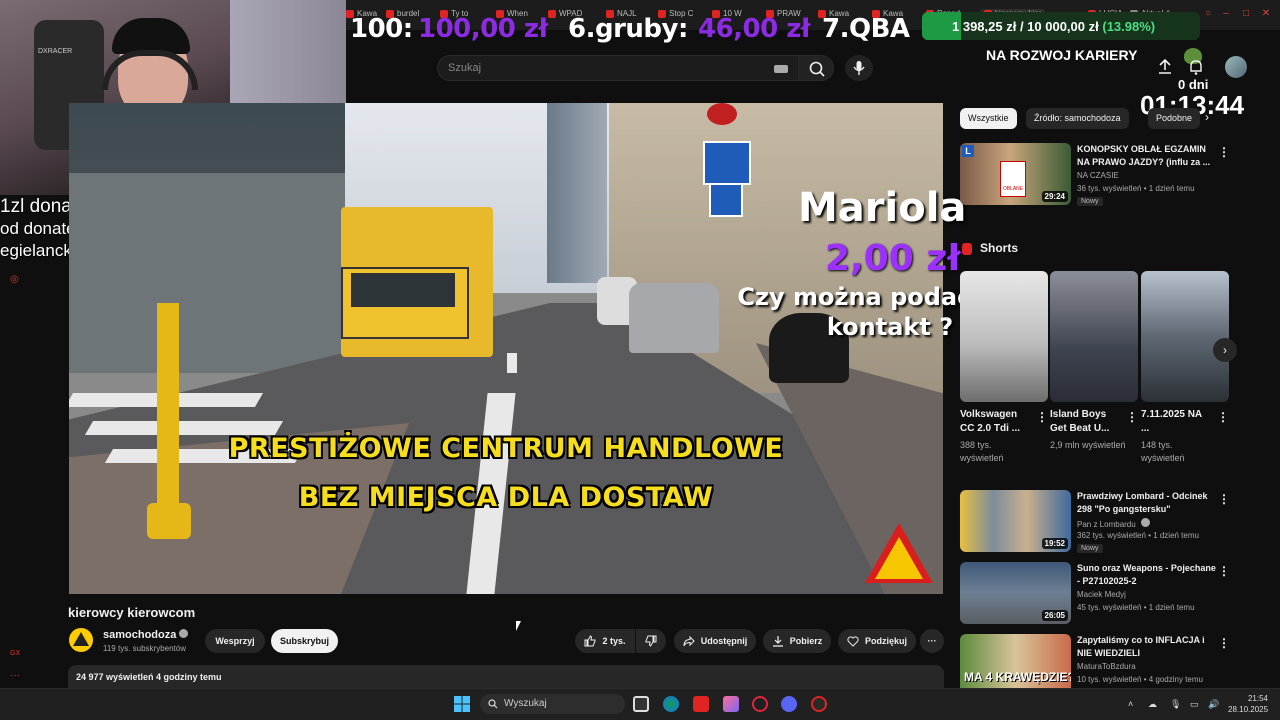  I want to click on short-item: 7.11.2025 NA ... 148 tys. wyświetleń ⋮, so click(1185, 371).